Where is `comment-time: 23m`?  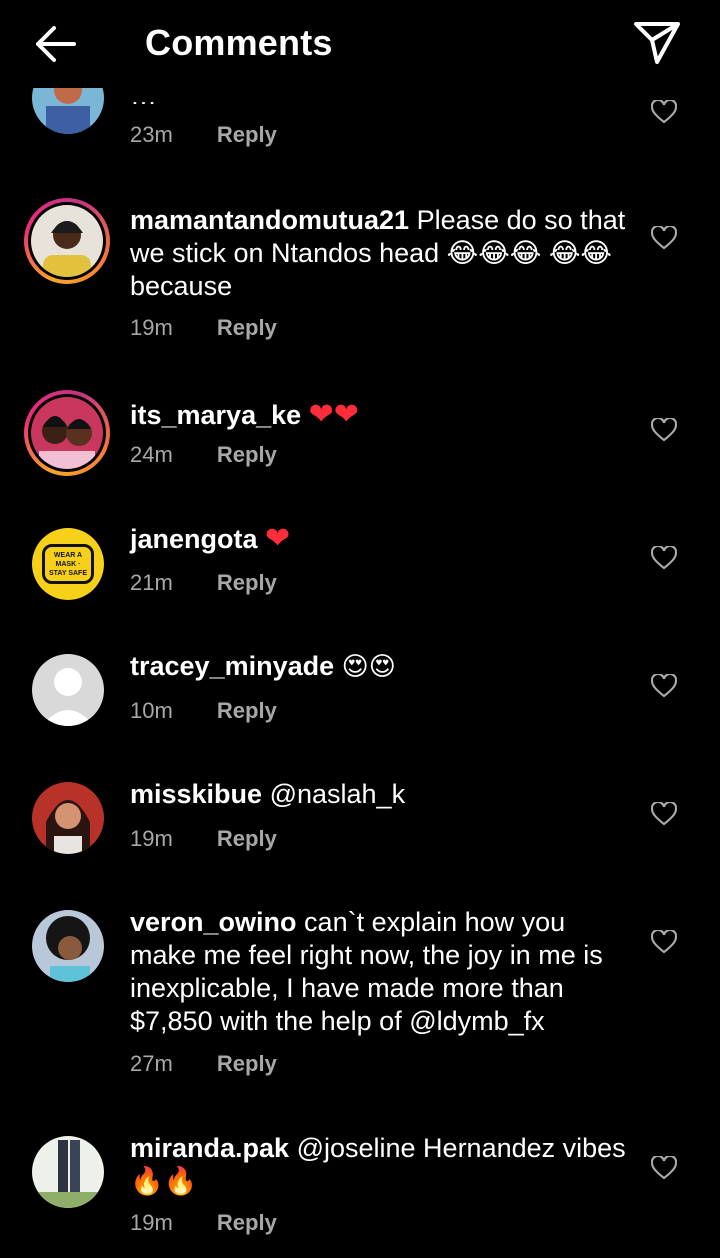 comment-time: 23m is located at coordinates (151, 134).